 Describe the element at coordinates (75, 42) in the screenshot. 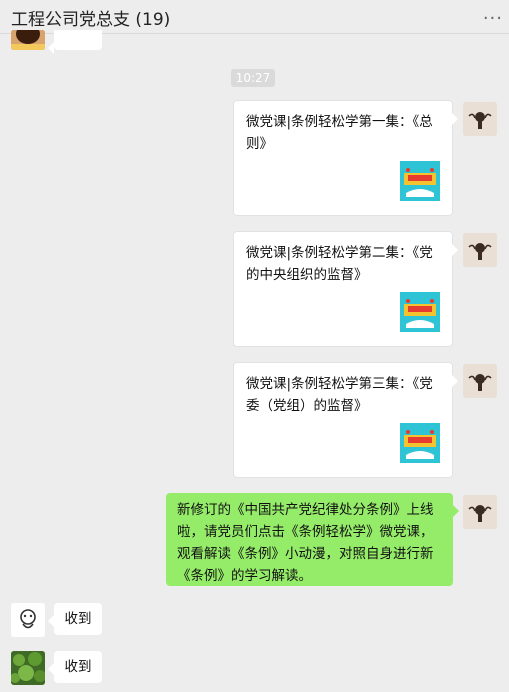

I see `message-bubble-partial` at that location.